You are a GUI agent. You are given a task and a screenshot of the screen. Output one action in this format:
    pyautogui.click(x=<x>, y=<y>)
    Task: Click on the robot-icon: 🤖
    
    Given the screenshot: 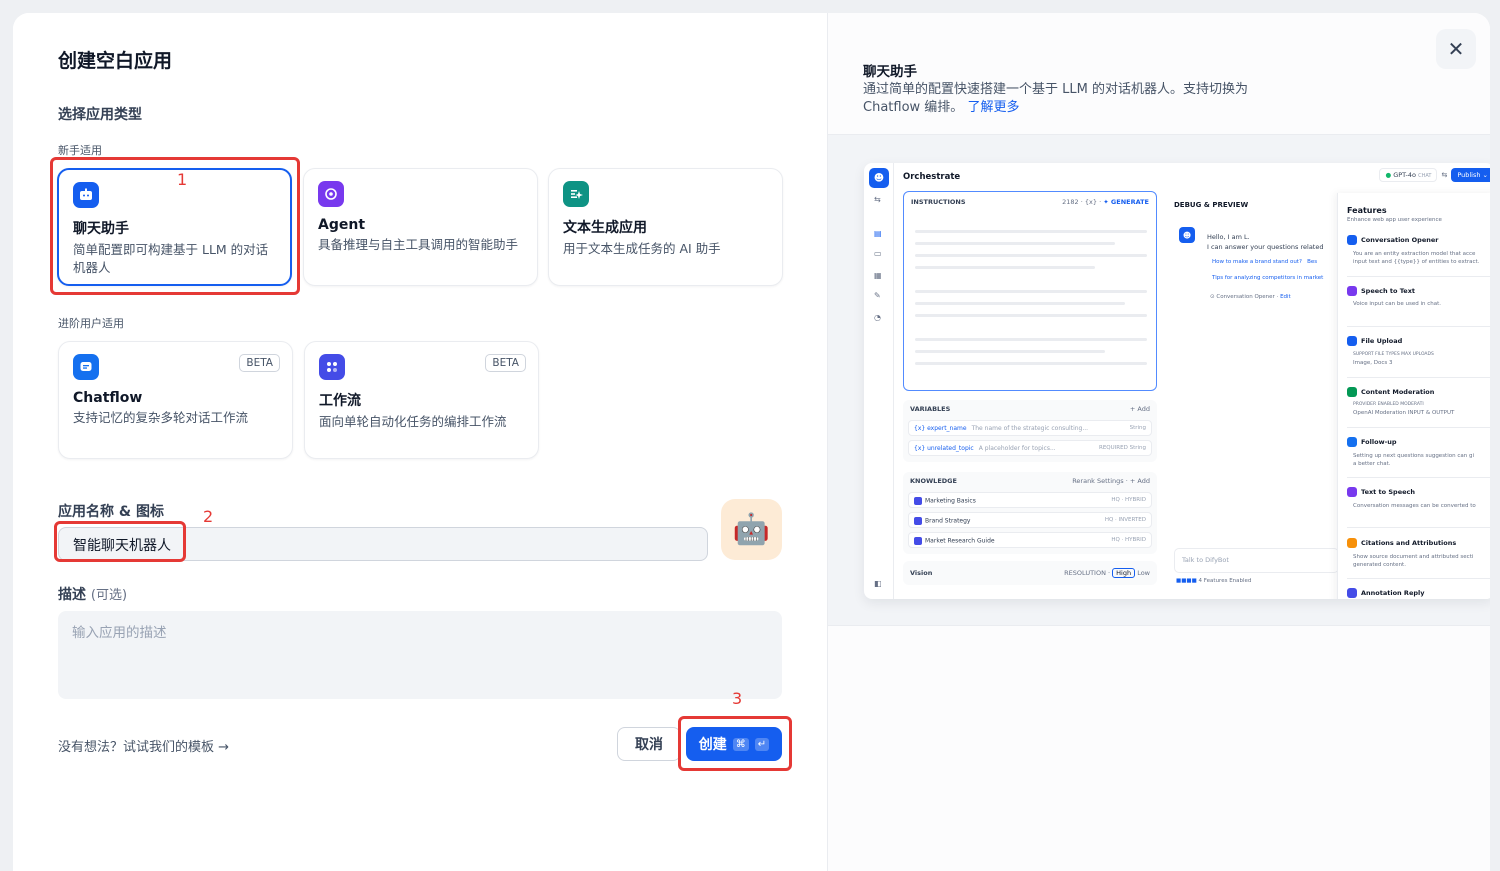 What is the action you would take?
    pyautogui.click(x=751, y=529)
    